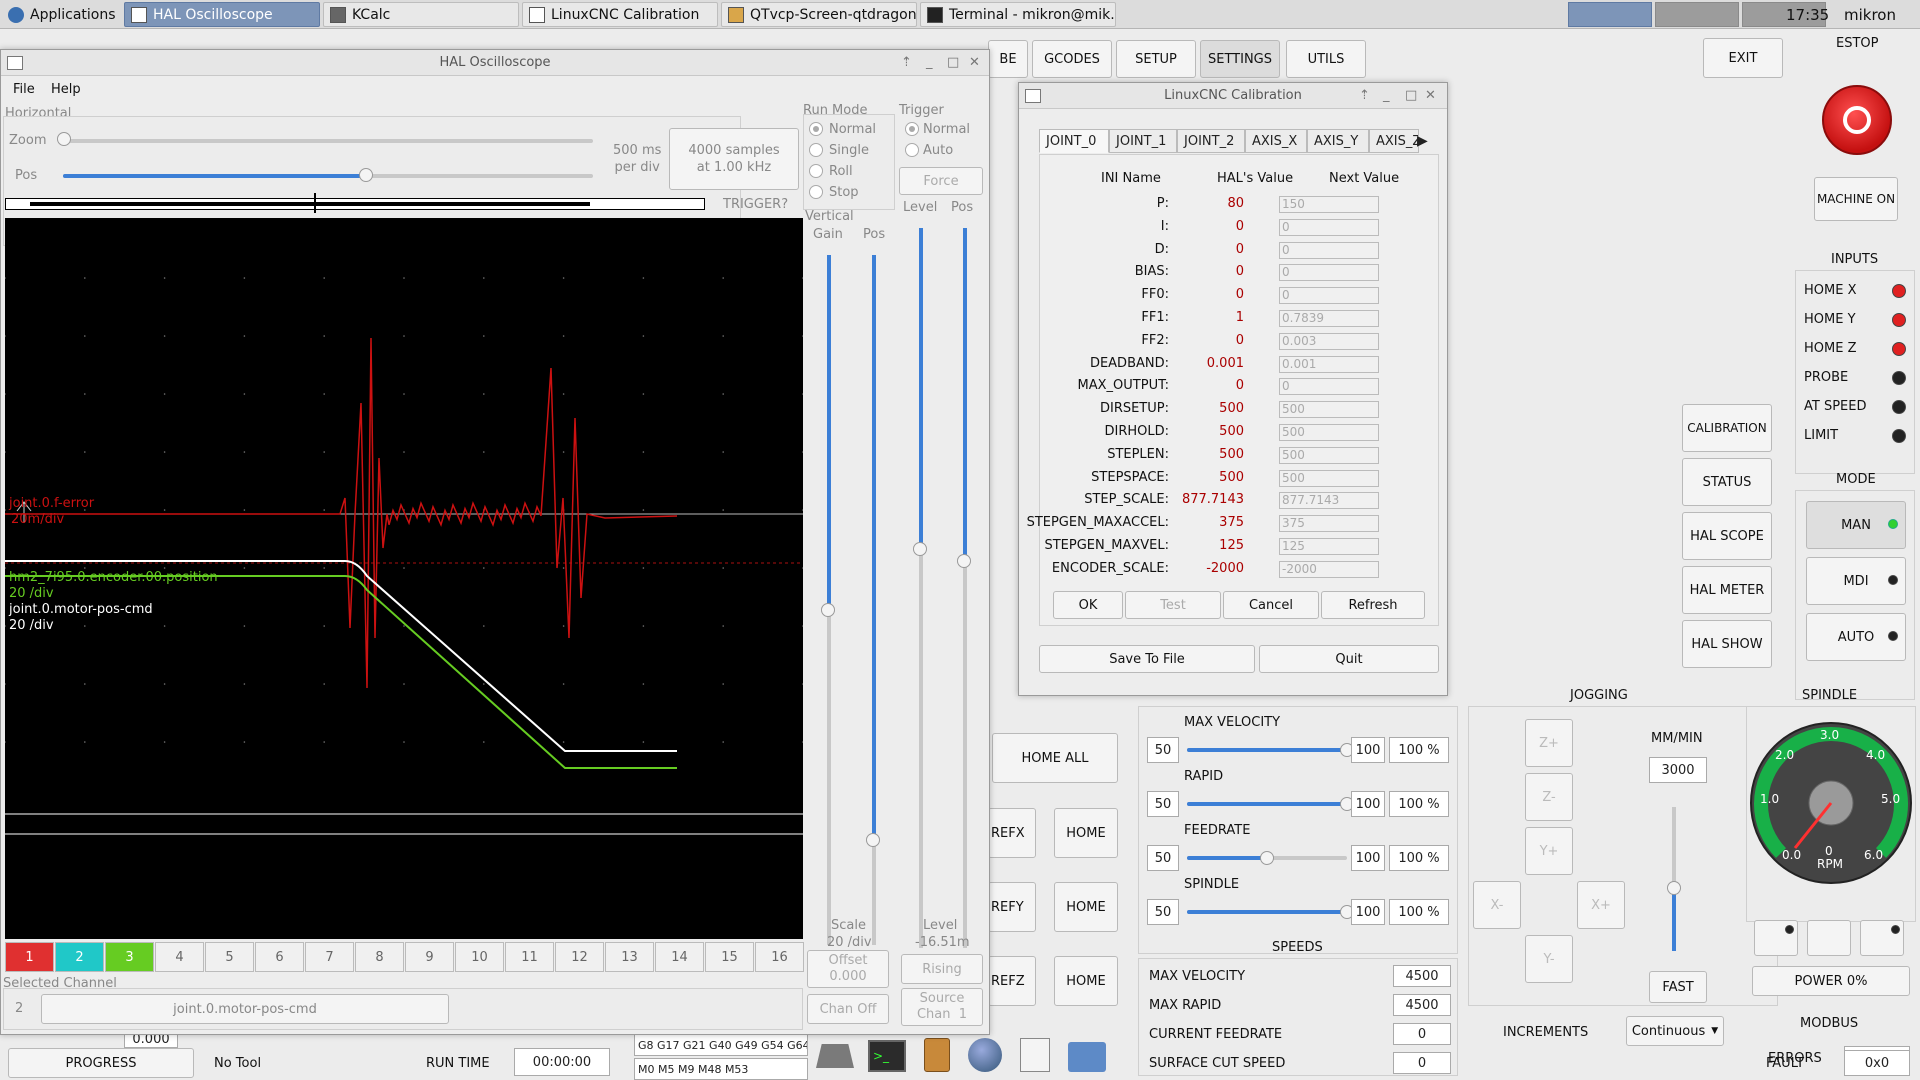 This screenshot has height=1080, width=1920. I want to click on increments-select: Continuous ▼, so click(1675, 1031).